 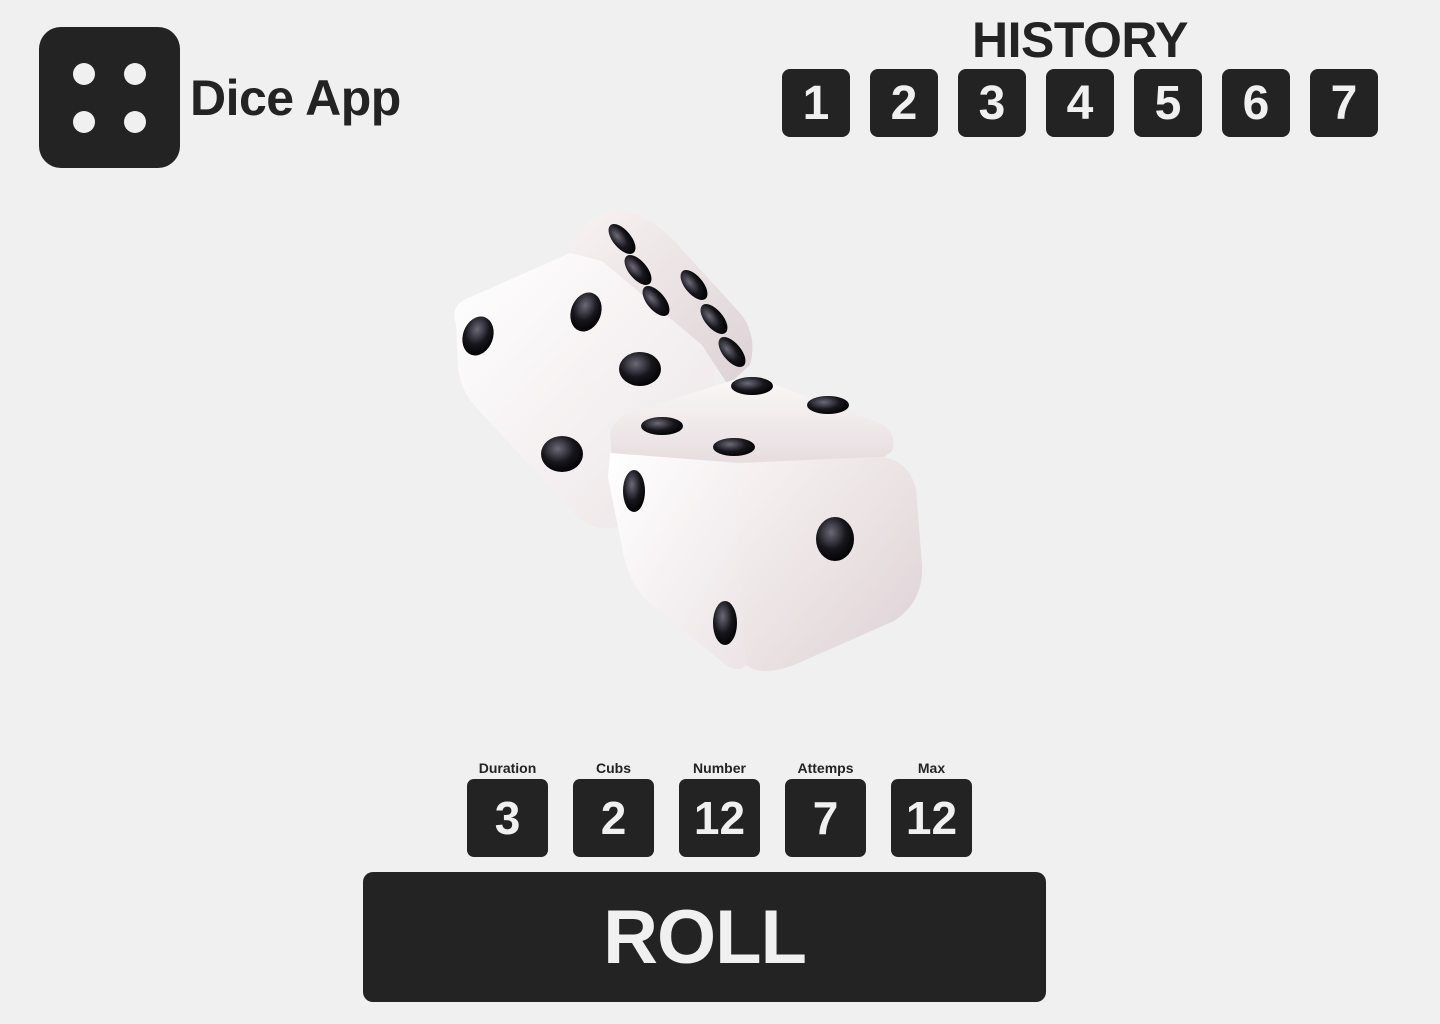 I want to click on roll-button: ROLL, so click(x=704, y=937).